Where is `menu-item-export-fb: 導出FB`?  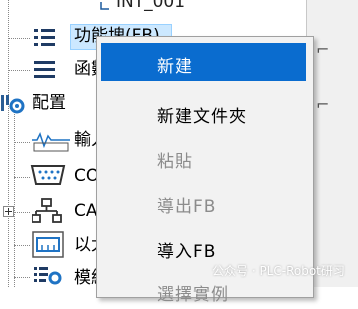
menu-item-export-fb: 導出FB is located at coordinates (203, 202).